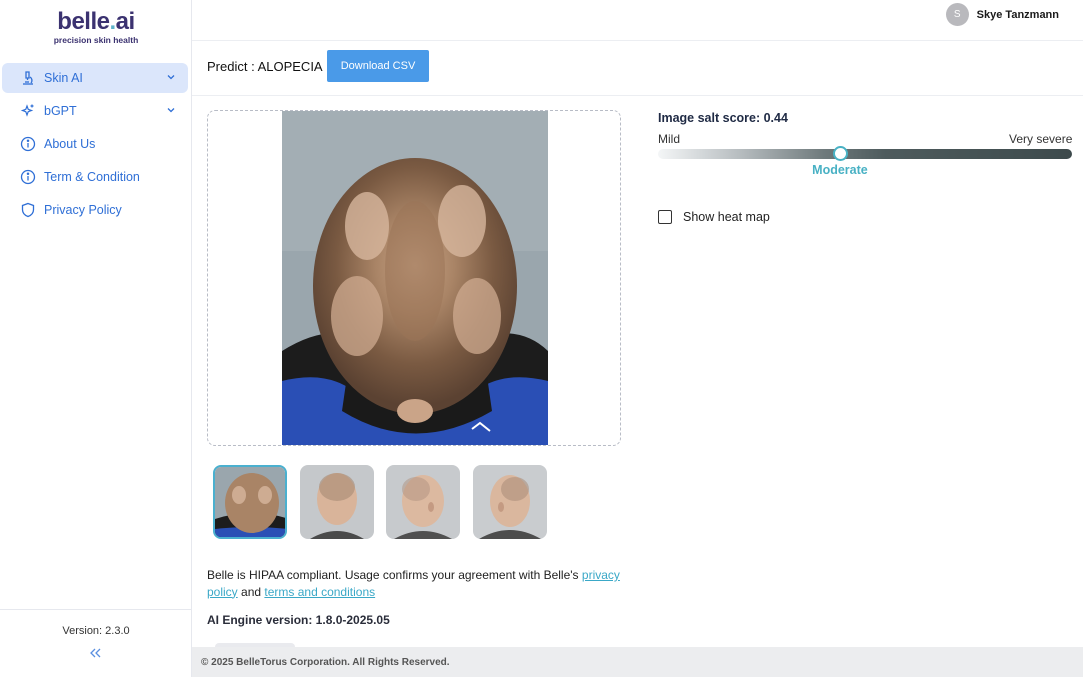 This screenshot has height=677, width=1083. Describe the element at coordinates (319, 592) in the screenshot. I see `terms-link: terms and conditions` at that location.